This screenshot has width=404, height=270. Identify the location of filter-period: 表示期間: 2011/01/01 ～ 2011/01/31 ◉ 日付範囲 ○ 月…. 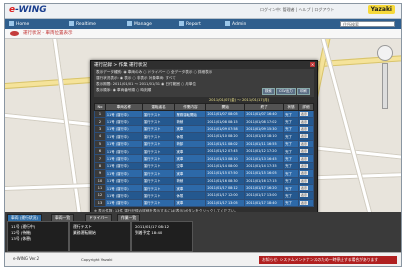
(146, 84).